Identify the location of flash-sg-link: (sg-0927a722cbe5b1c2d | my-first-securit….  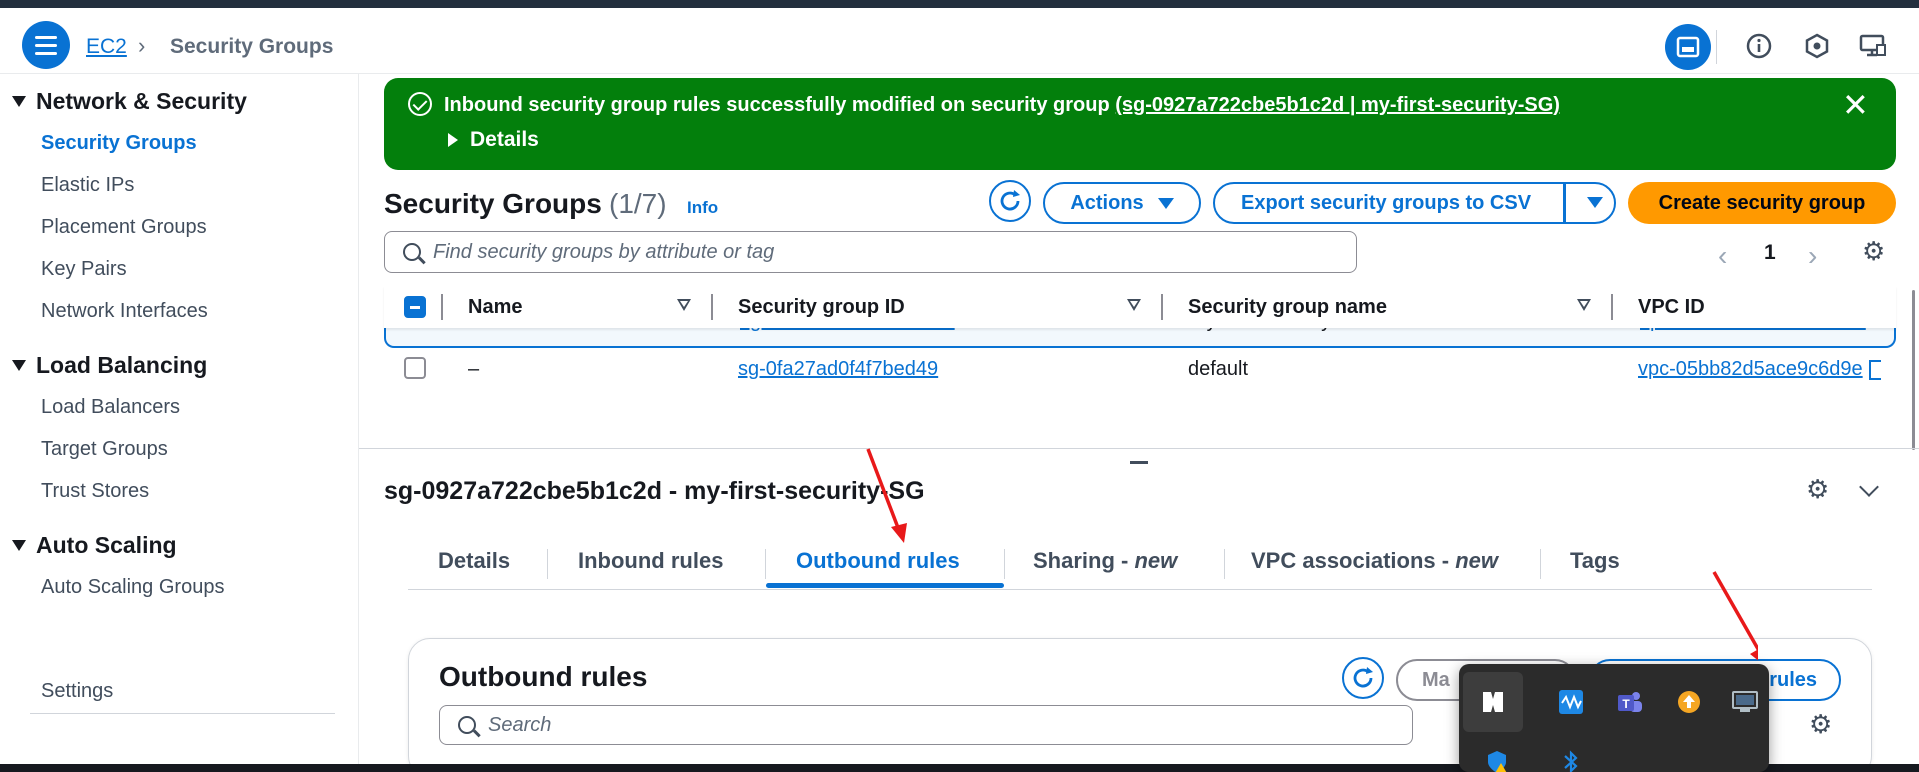
(1337, 105).